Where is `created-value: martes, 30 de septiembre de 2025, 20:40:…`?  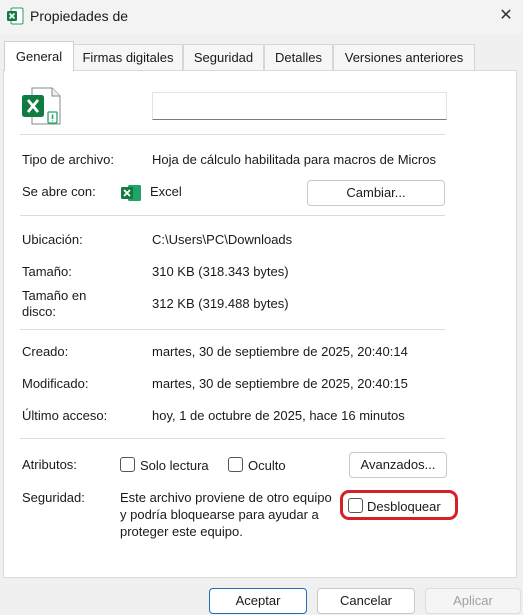 created-value: martes, 30 de septiembre de 2025, 20:40:… is located at coordinates (280, 351).